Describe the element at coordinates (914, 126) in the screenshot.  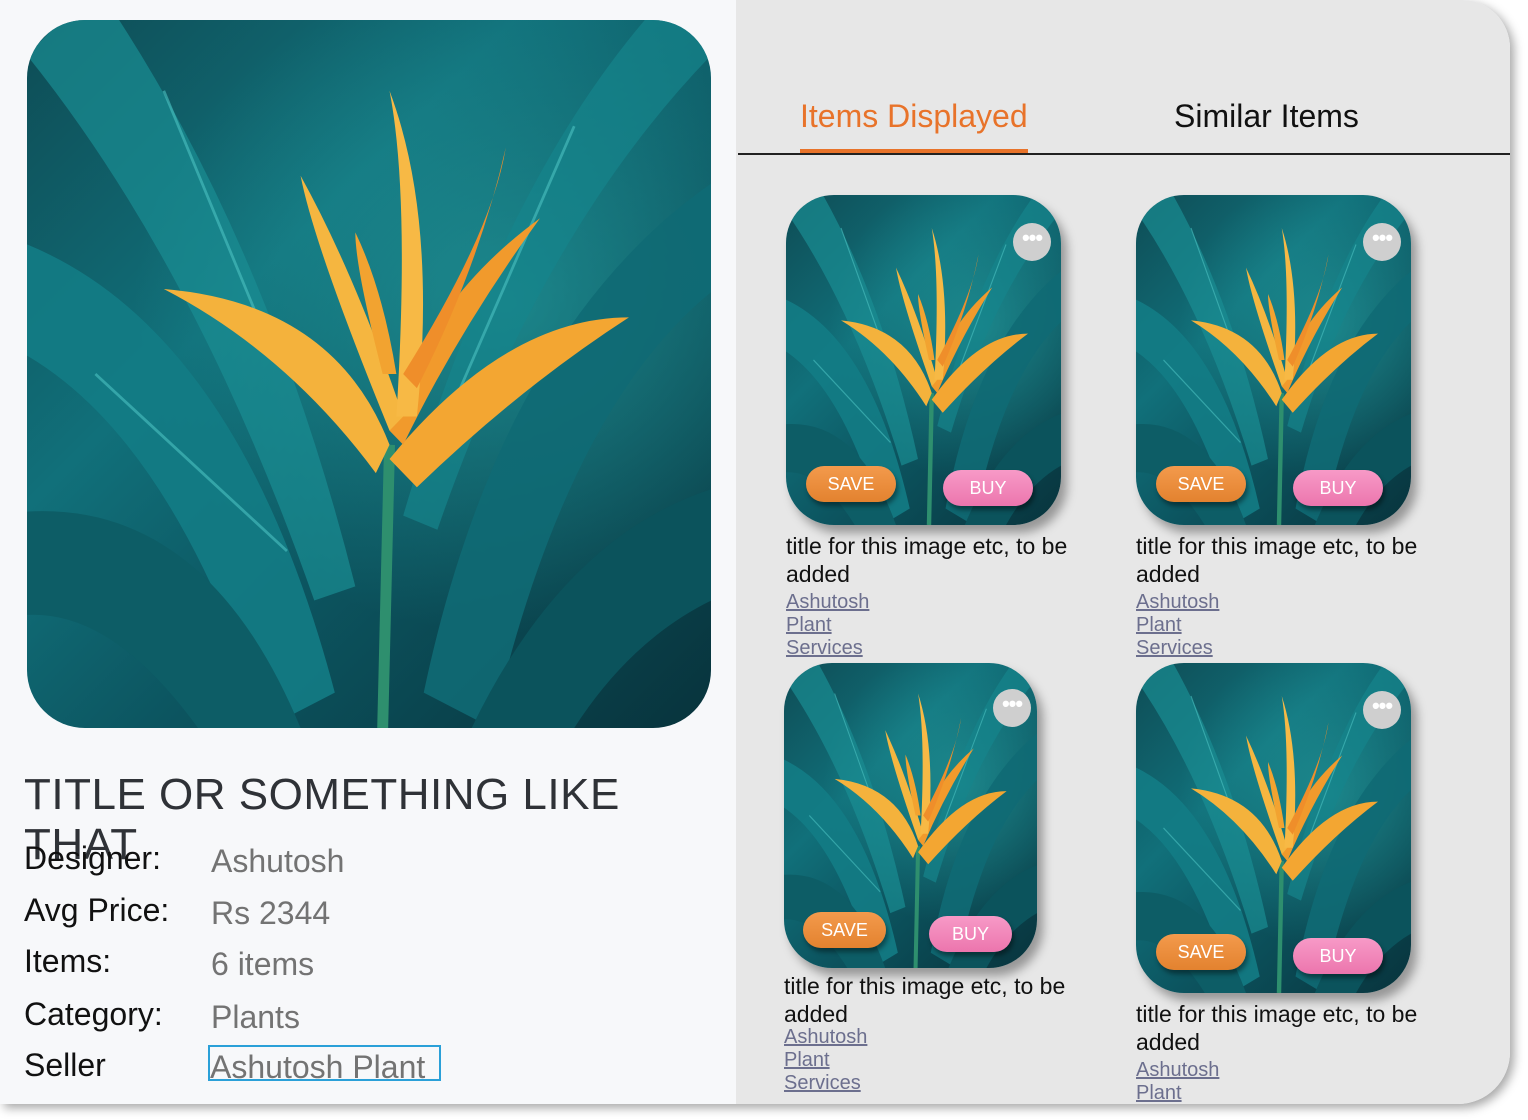
I see `tab-items-displayed: Items Displayed` at that location.